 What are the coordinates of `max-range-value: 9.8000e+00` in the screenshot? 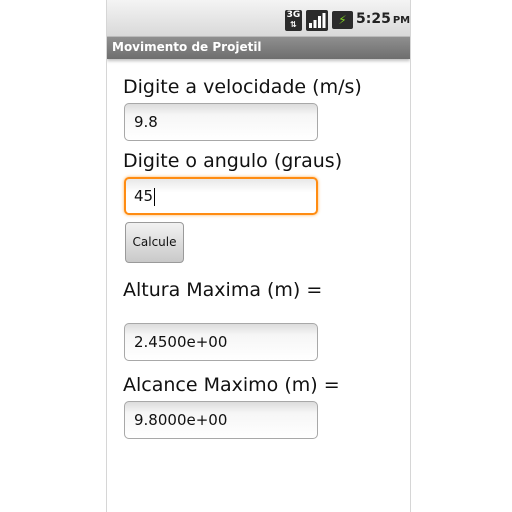 It's located at (181, 420).